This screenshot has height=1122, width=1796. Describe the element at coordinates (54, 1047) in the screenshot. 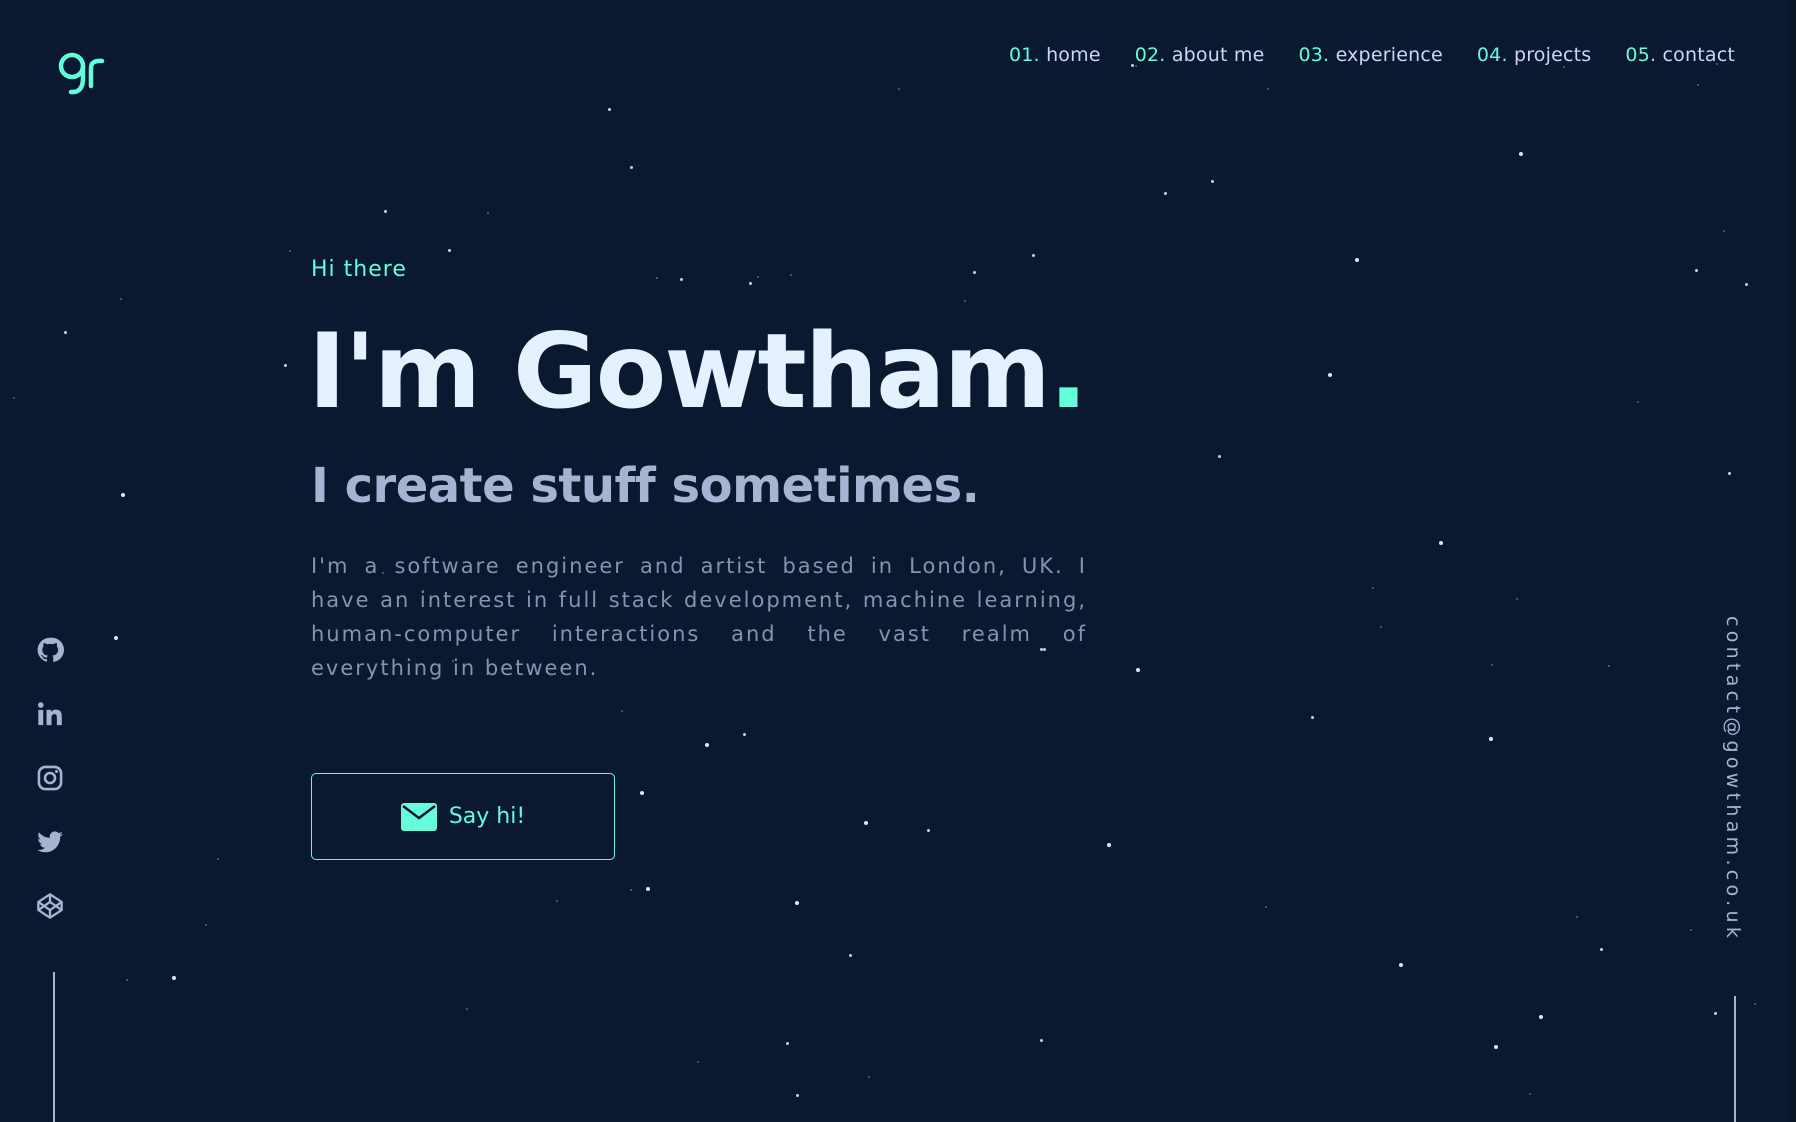

I see `social-divider-line` at that location.